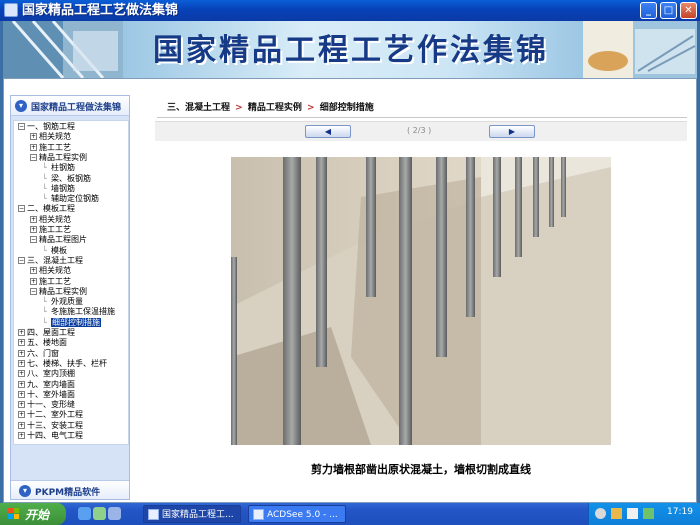 This screenshot has width=700, height=525. Describe the element at coordinates (47, 343) in the screenshot. I see `tree-node-label: 五、楼地面` at that location.